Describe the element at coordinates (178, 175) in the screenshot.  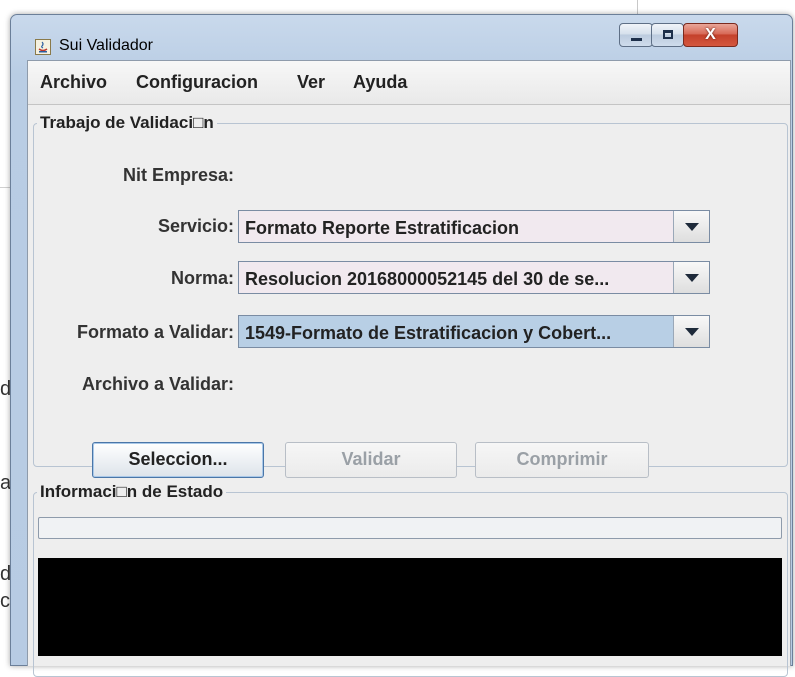
I see `nit-empresa-label: Nit Empresa:` at that location.